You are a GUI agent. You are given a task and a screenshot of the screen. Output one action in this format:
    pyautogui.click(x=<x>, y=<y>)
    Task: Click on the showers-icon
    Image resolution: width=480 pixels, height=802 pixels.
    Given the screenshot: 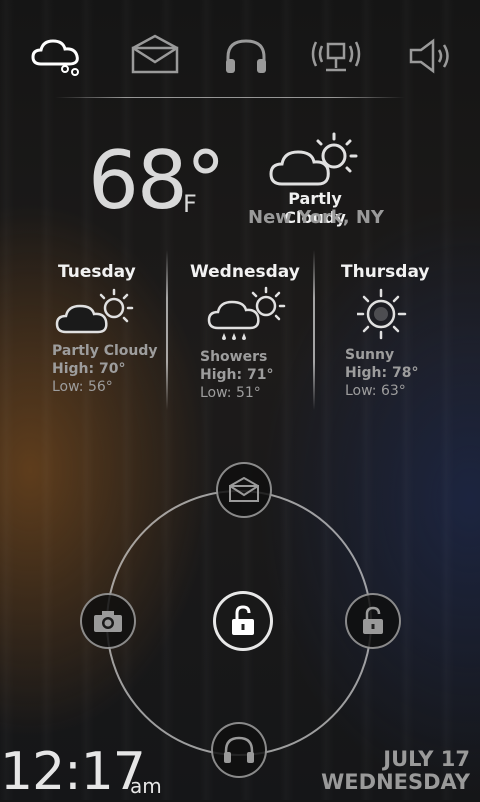 What is the action you would take?
    pyautogui.click(x=265, y=317)
    